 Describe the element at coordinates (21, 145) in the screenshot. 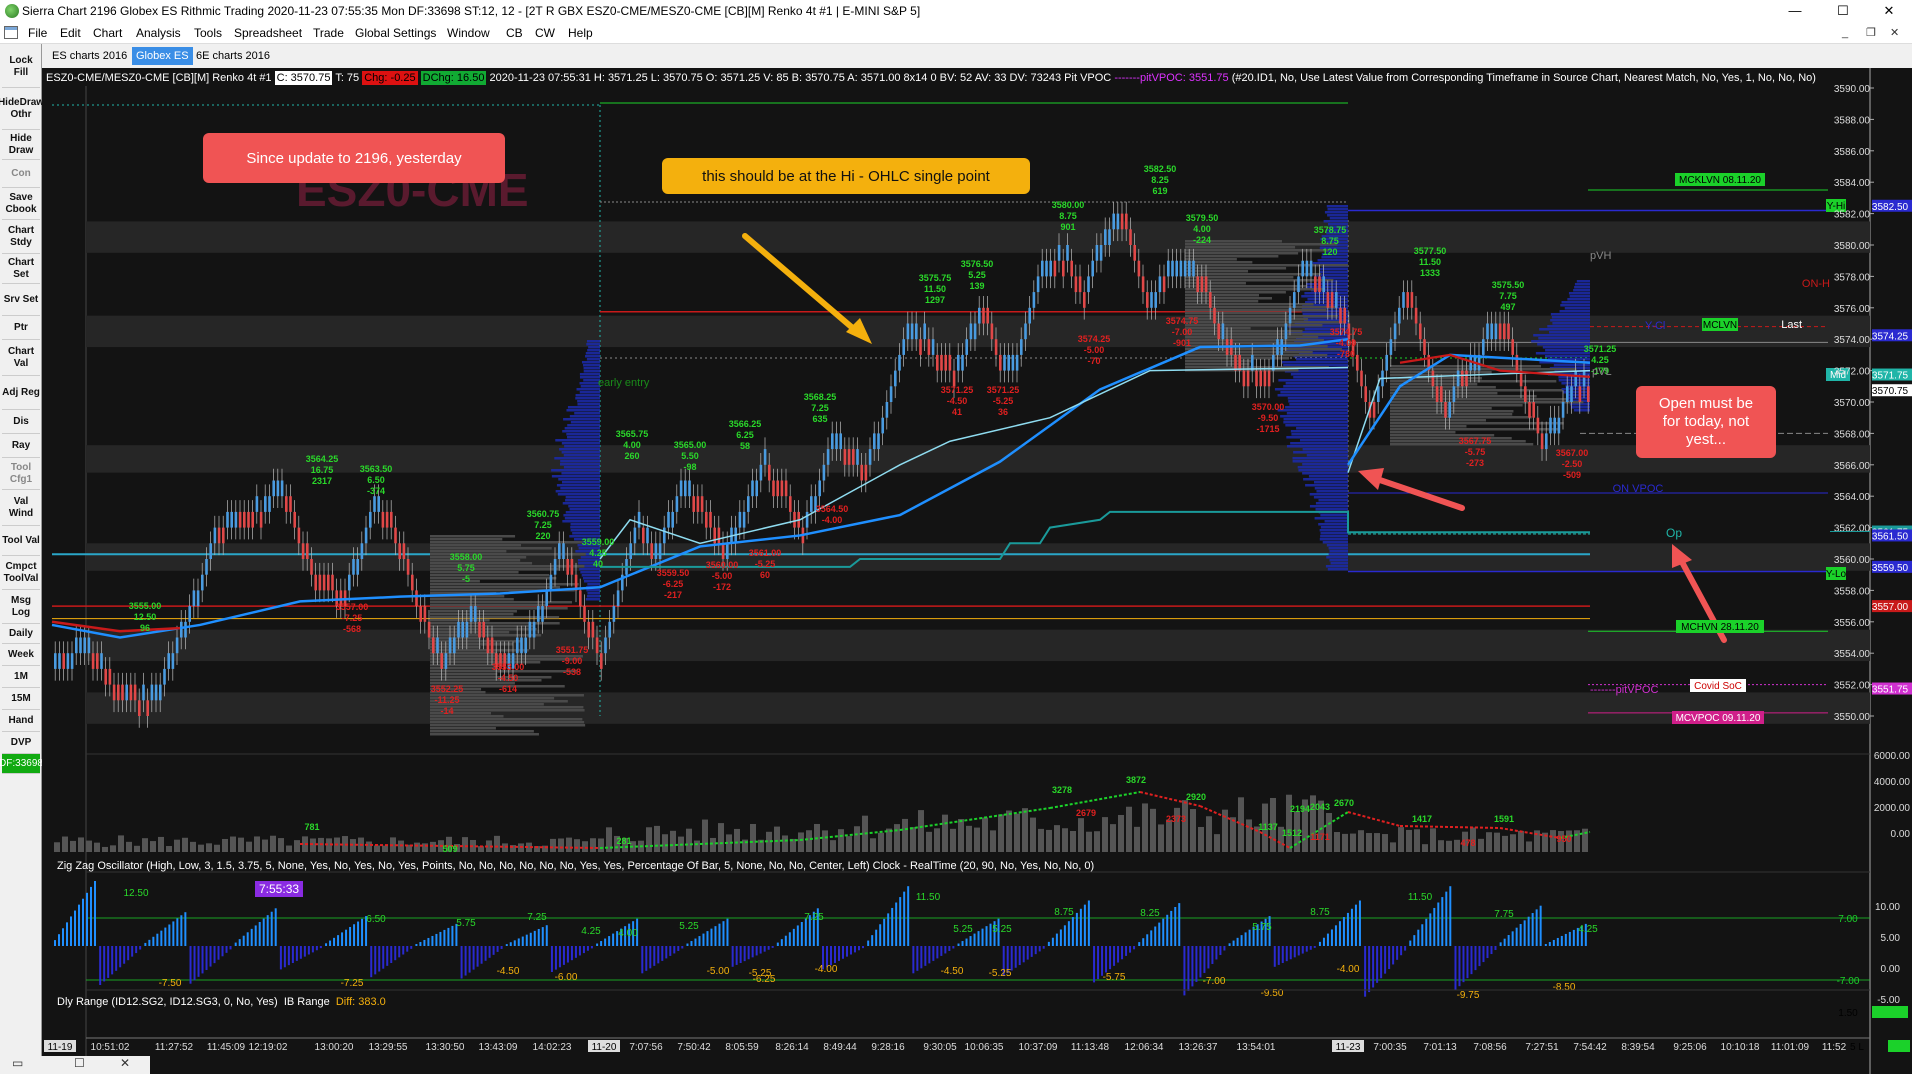

I see `control-button-hide-draw: Hide Draw` at that location.